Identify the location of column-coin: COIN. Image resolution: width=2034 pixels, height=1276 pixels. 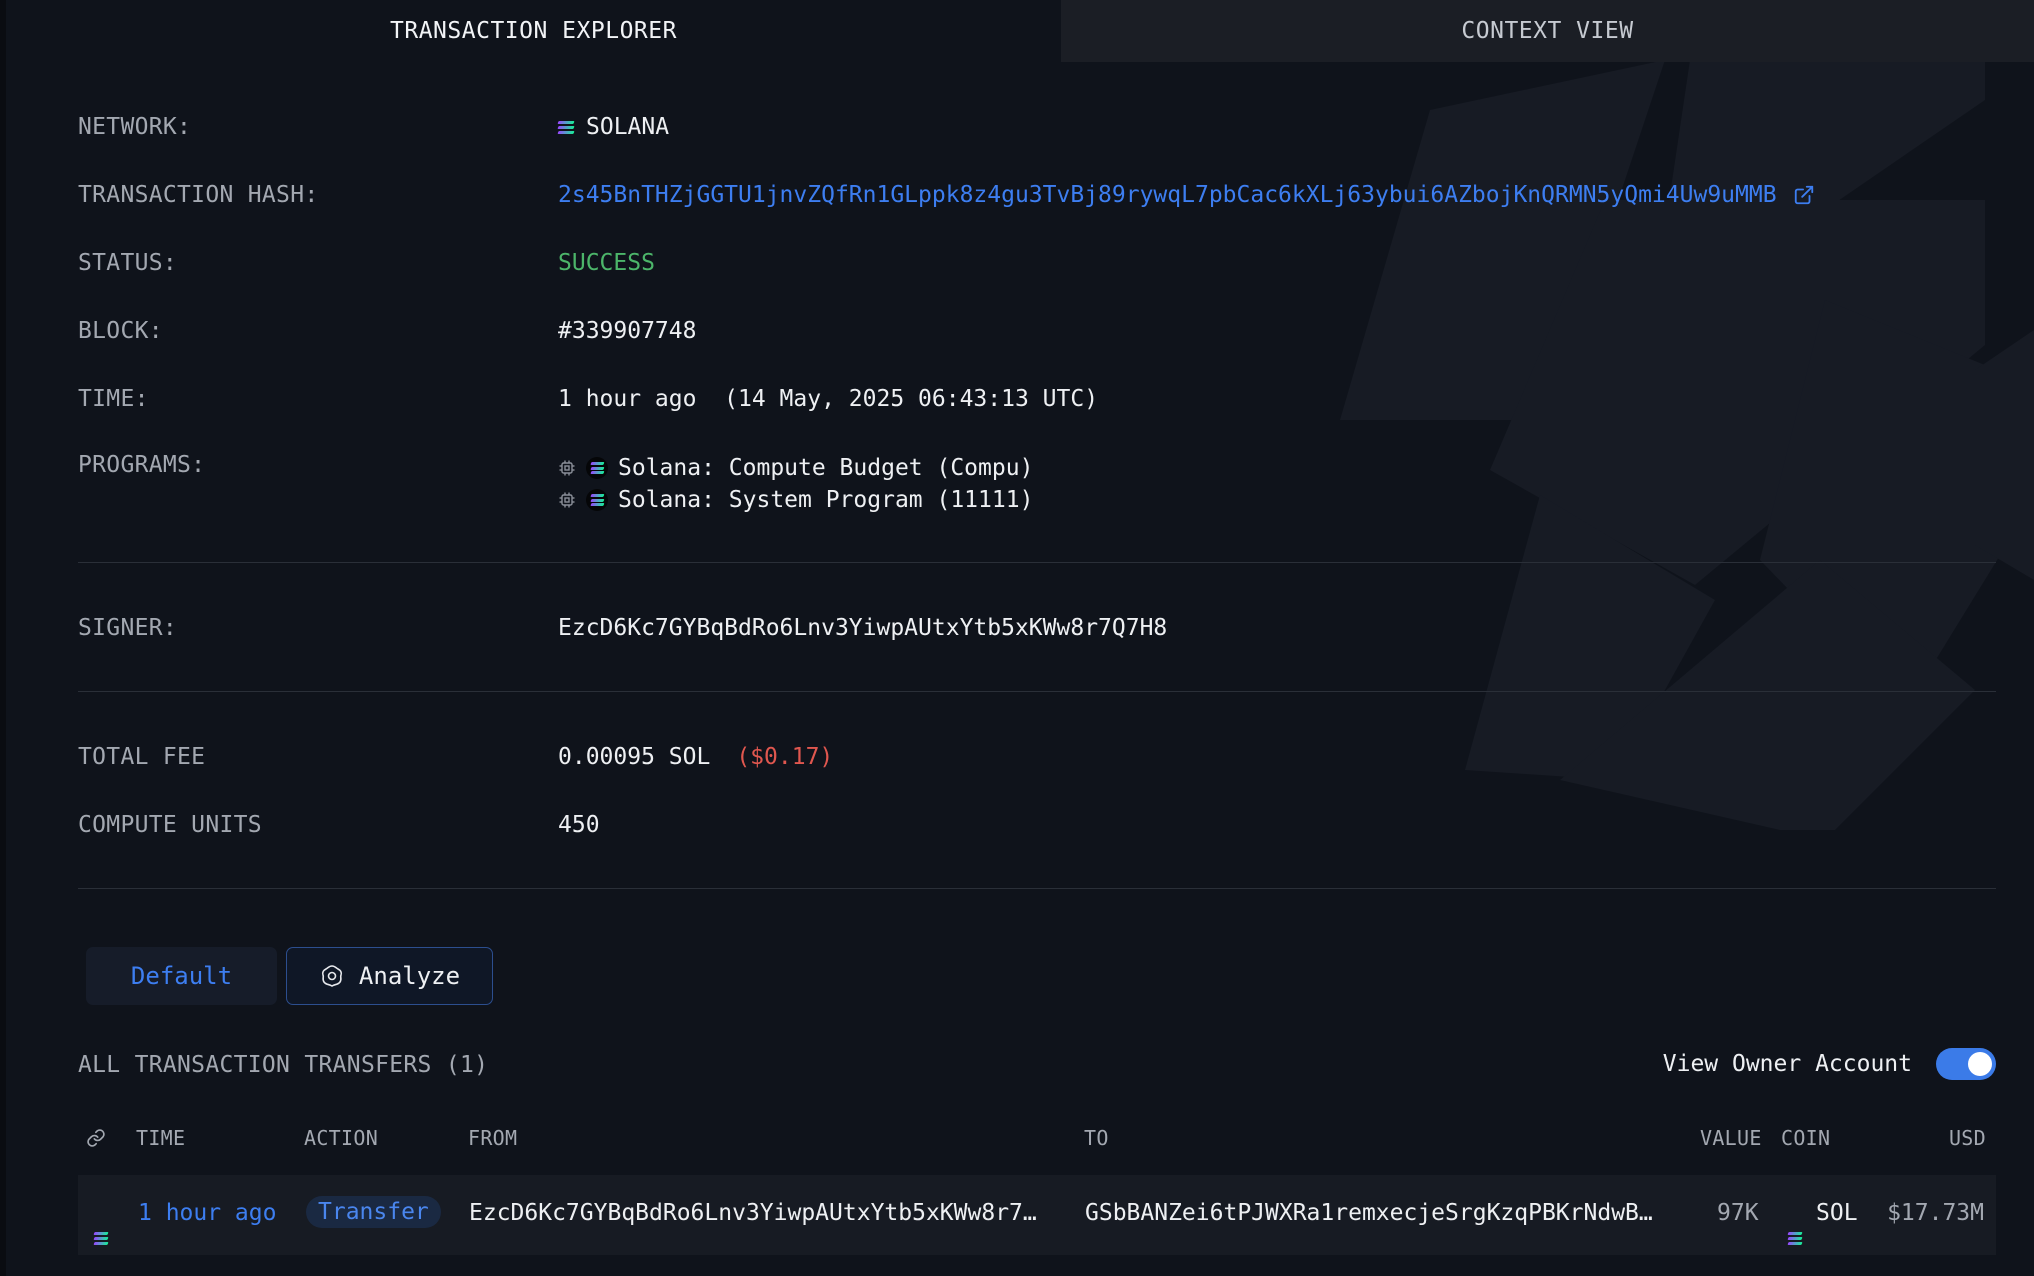
(1805, 1138).